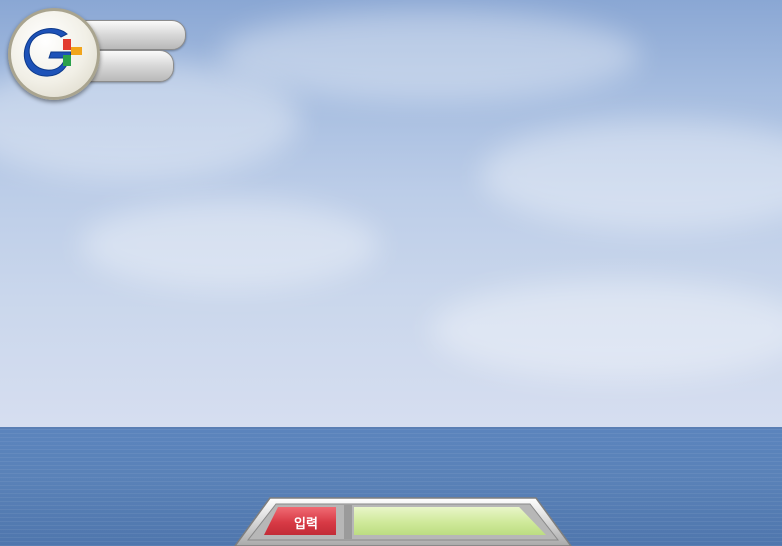 Image resolution: width=782 pixels, height=546 pixels. Describe the element at coordinates (450, 521) in the screenshot. I see `text-input-field` at that location.